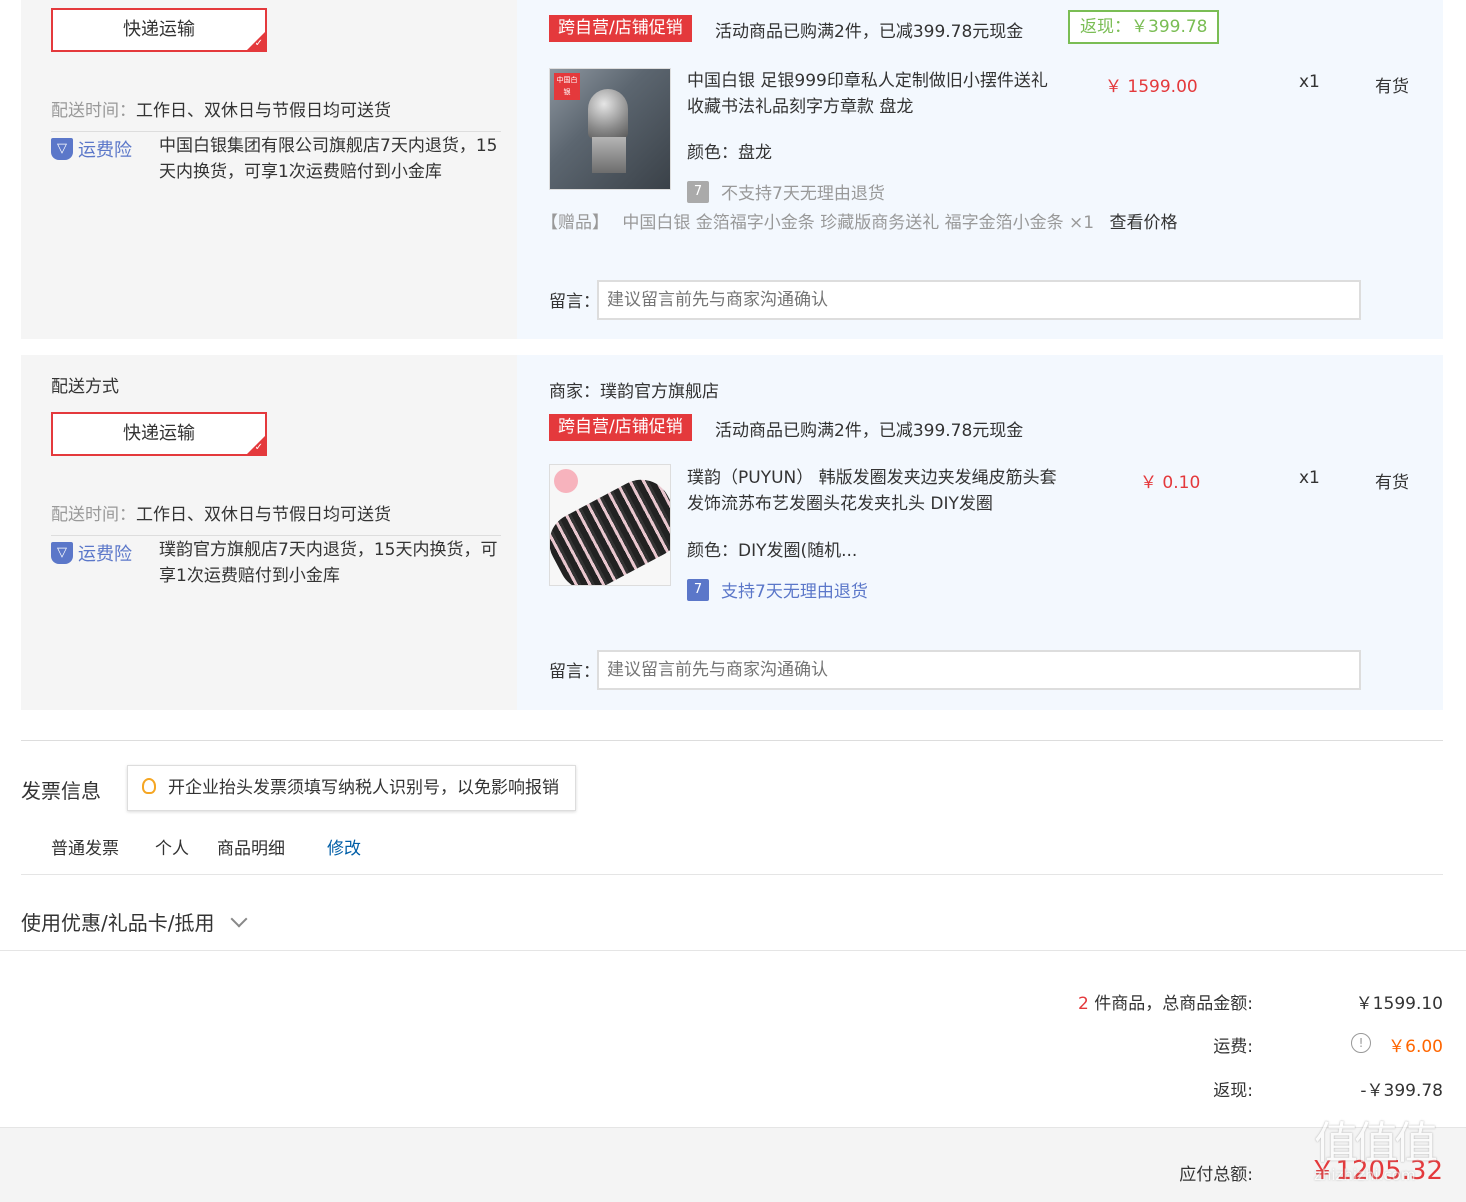 This screenshot has width=1466, height=1202. Describe the element at coordinates (85, 387) in the screenshot. I see `ship-section-title: 配送方式` at that location.